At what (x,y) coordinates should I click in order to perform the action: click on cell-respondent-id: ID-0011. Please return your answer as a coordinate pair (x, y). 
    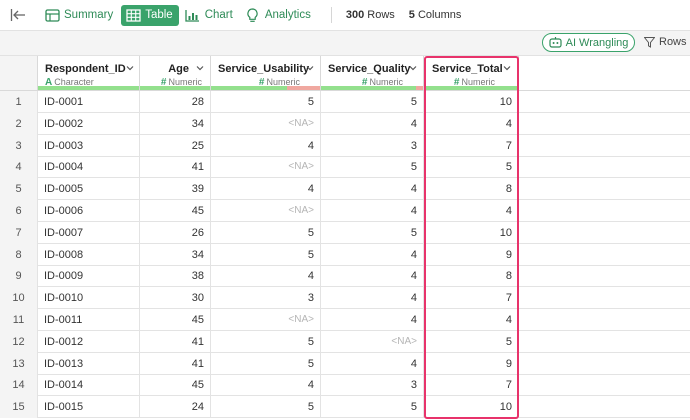
    Looking at the image, I should click on (89, 320).